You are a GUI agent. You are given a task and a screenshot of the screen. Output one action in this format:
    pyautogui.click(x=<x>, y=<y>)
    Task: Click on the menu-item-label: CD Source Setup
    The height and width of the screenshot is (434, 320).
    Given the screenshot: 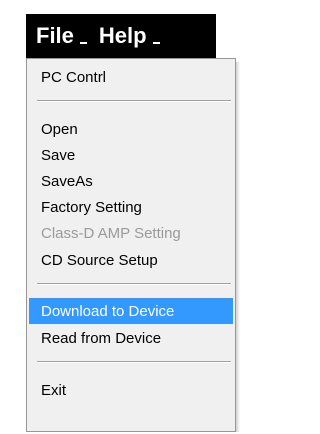 What is the action you would take?
    pyautogui.click(x=99, y=260)
    